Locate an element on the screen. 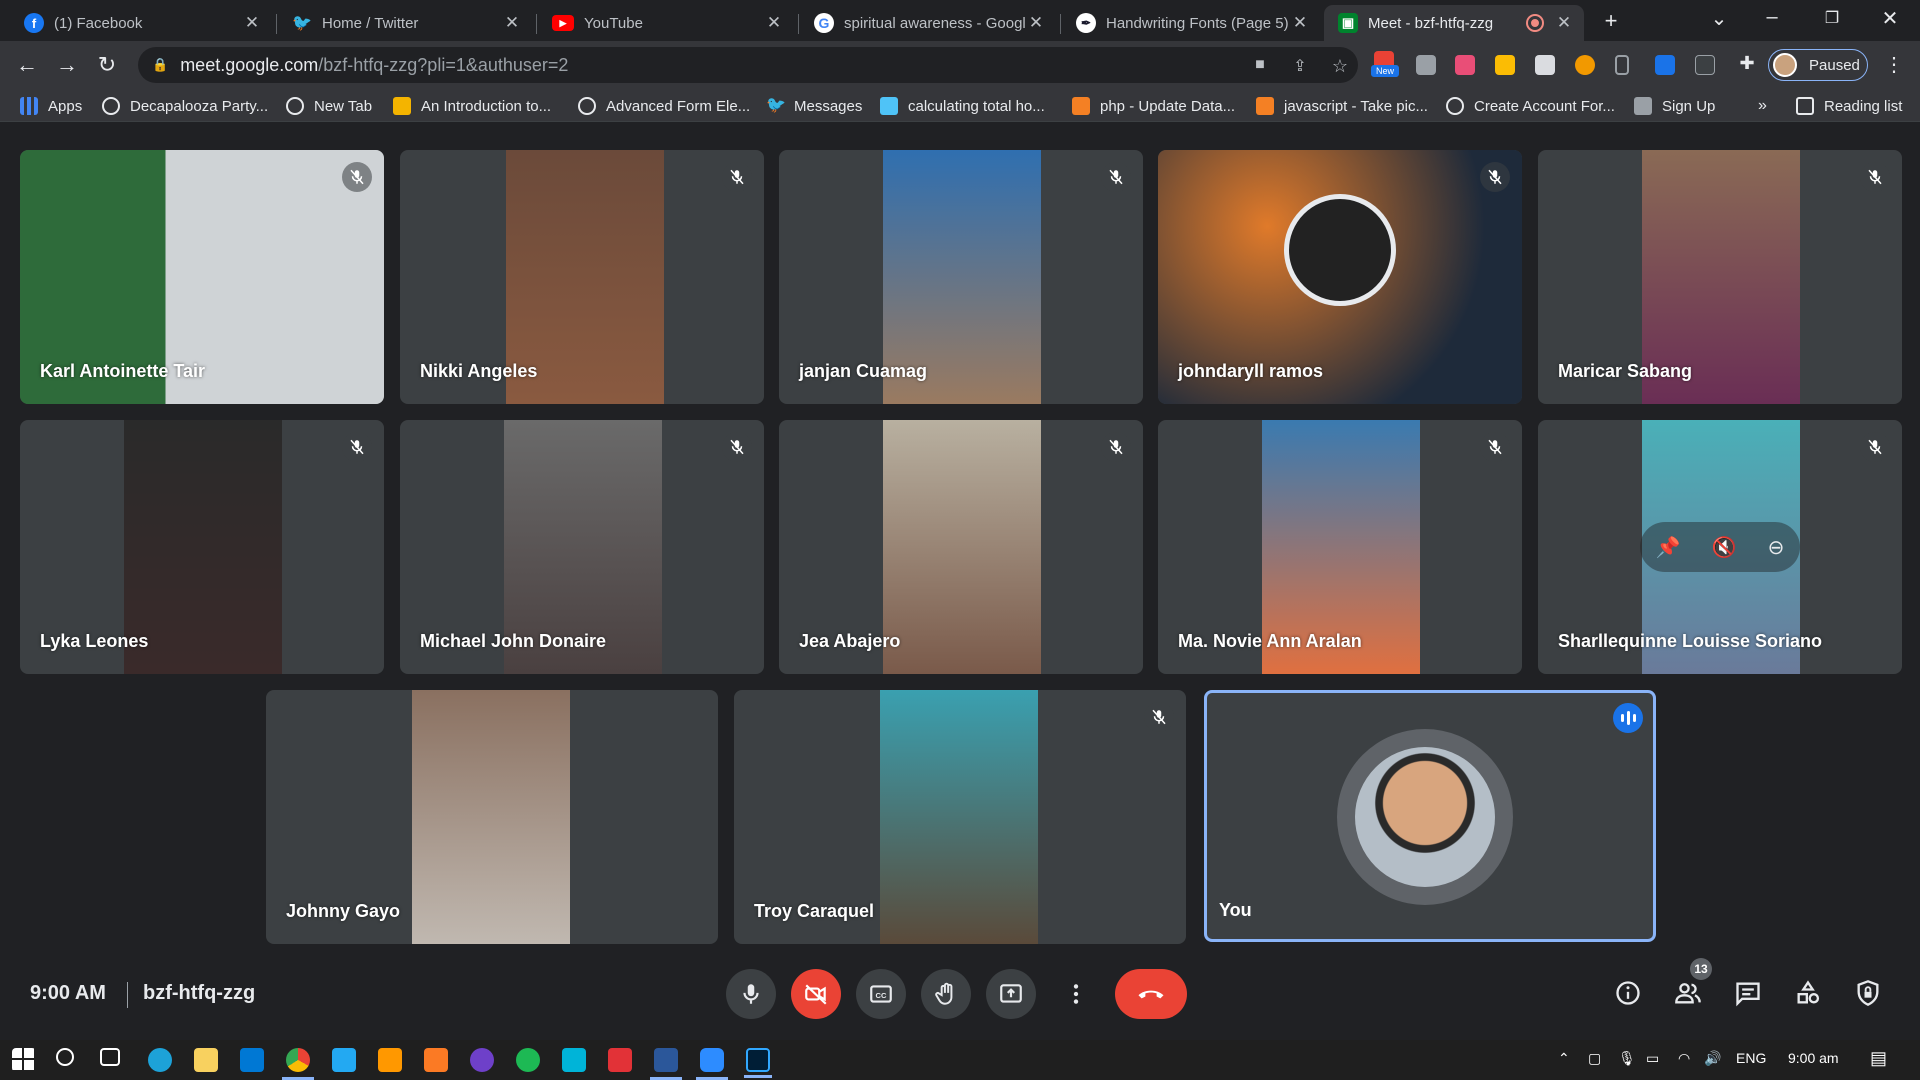 The width and height of the screenshot is (1920, 1080). file-explorer-icon is located at coordinates (206, 1060).